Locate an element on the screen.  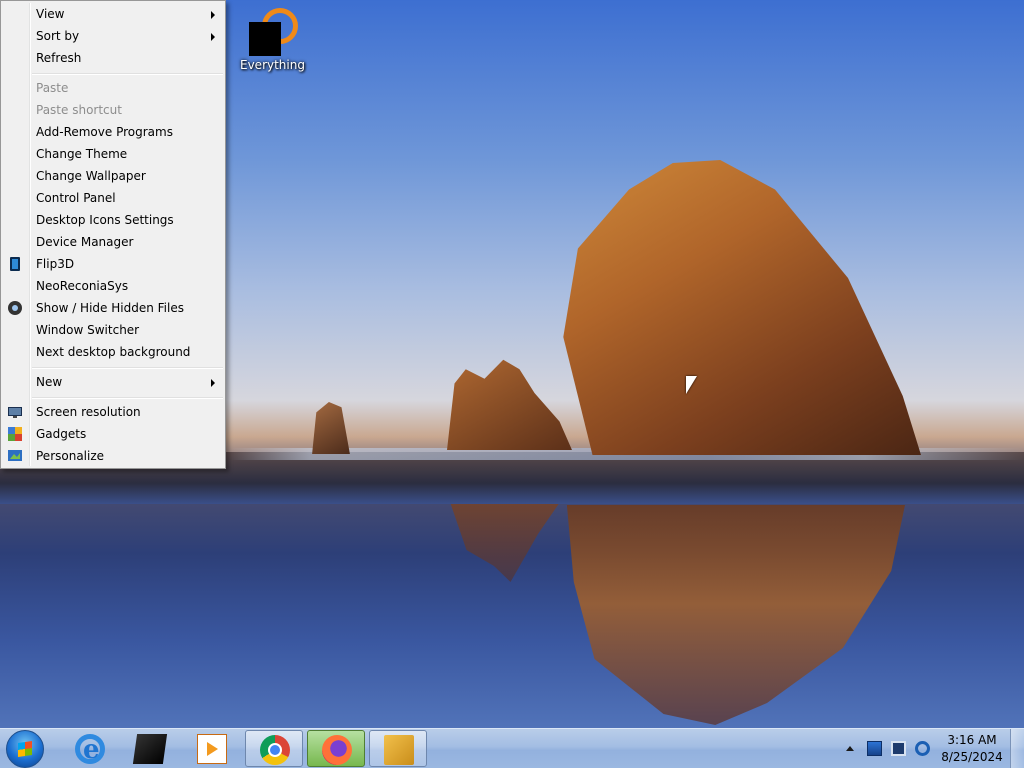
menu-item-label: New is located at coordinates (49, 382).